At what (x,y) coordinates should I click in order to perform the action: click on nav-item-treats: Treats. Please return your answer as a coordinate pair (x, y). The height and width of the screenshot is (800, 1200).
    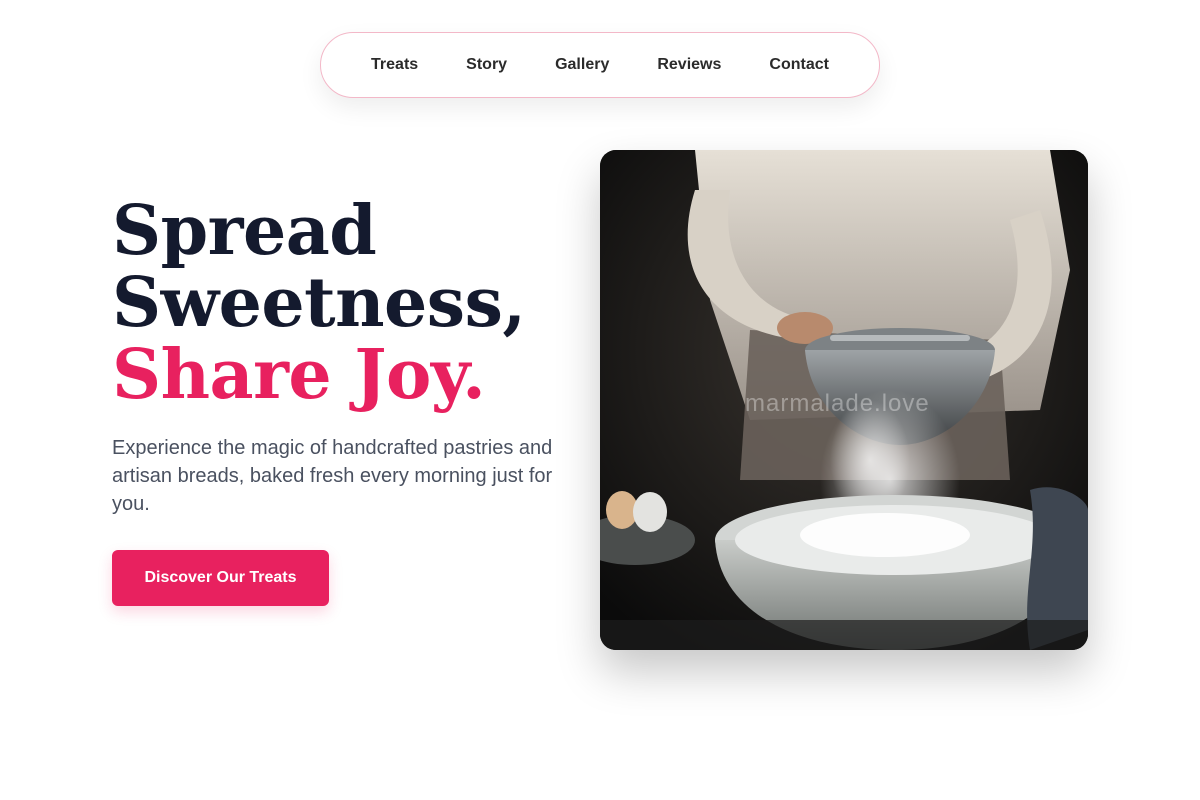
    Looking at the image, I should click on (394, 65).